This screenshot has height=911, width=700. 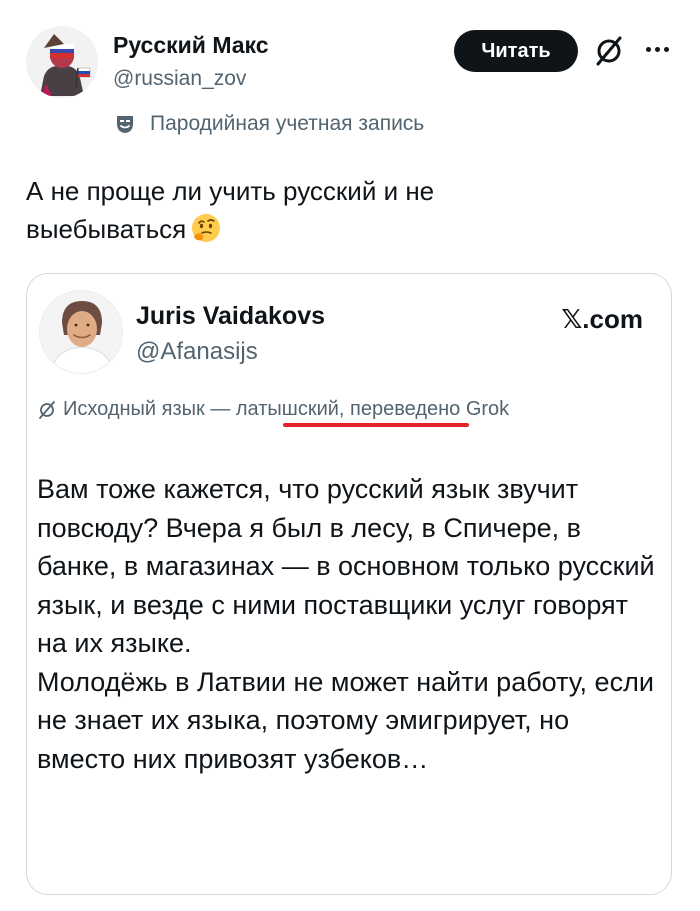 What do you see at coordinates (230, 316) in the screenshot?
I see `quoted-author-name: Juris Vaidakovs` at bounding box center [230, 316].